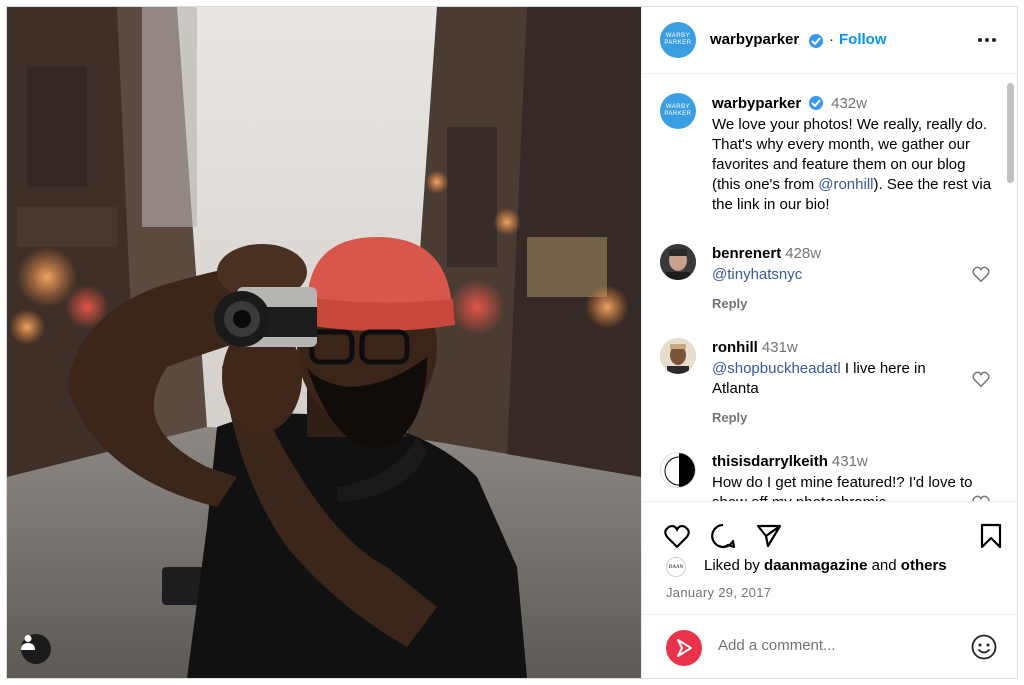 The height and width of the screenshot is (685, 1024). Describe the element at coordinates (984, 647) in the screenshot. I see `smiley-icon` at that location.